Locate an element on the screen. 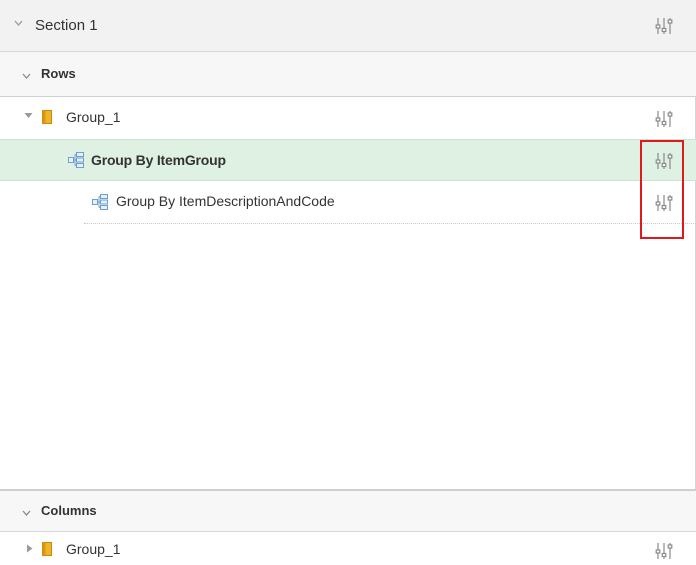 The image size is (696, 565). caret-right-icon is located at coordinates (30, 548).